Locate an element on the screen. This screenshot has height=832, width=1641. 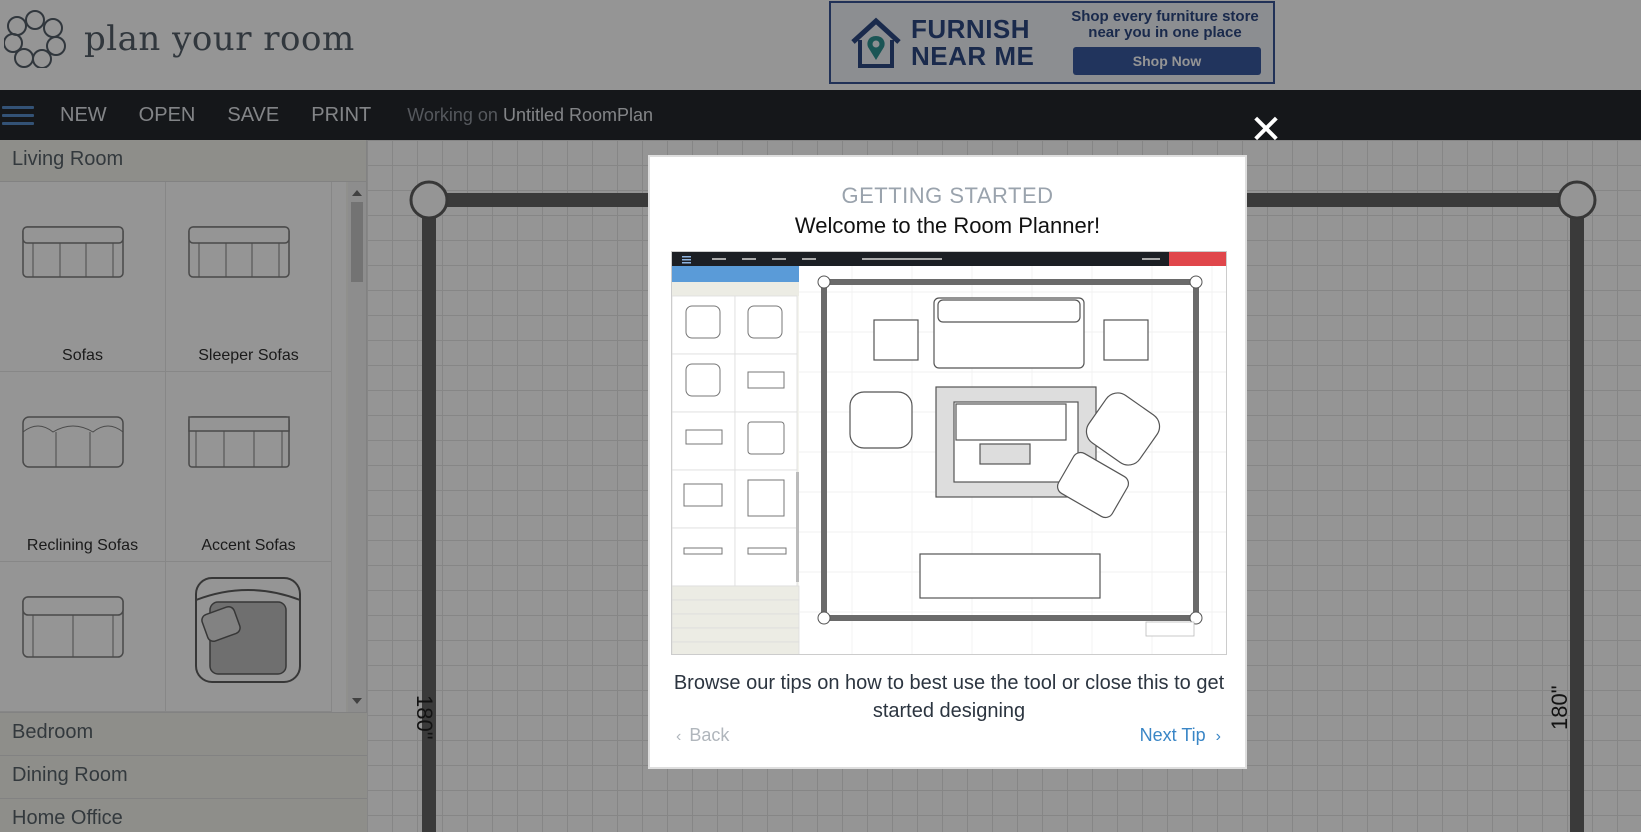
back-button: ‹ Back is located at coordinates (702, 735).